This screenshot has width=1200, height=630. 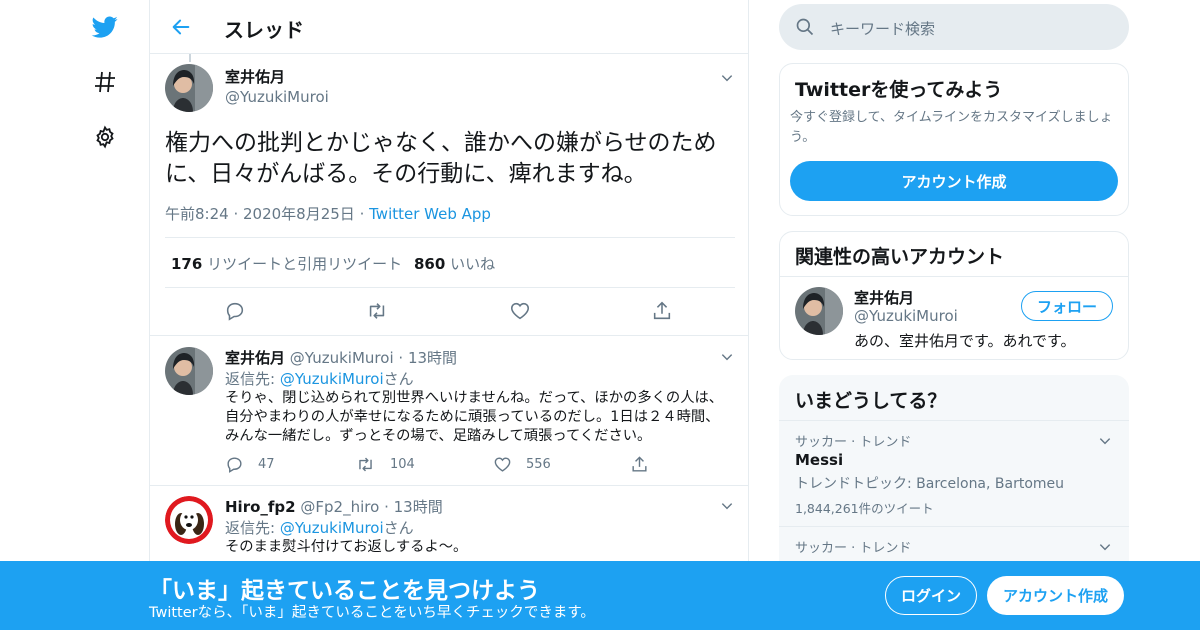 What do you see at coordinates (197, 214) in the screenshot?
I see `tweet-time: 午前8:24` at bounding box center [197, 214].